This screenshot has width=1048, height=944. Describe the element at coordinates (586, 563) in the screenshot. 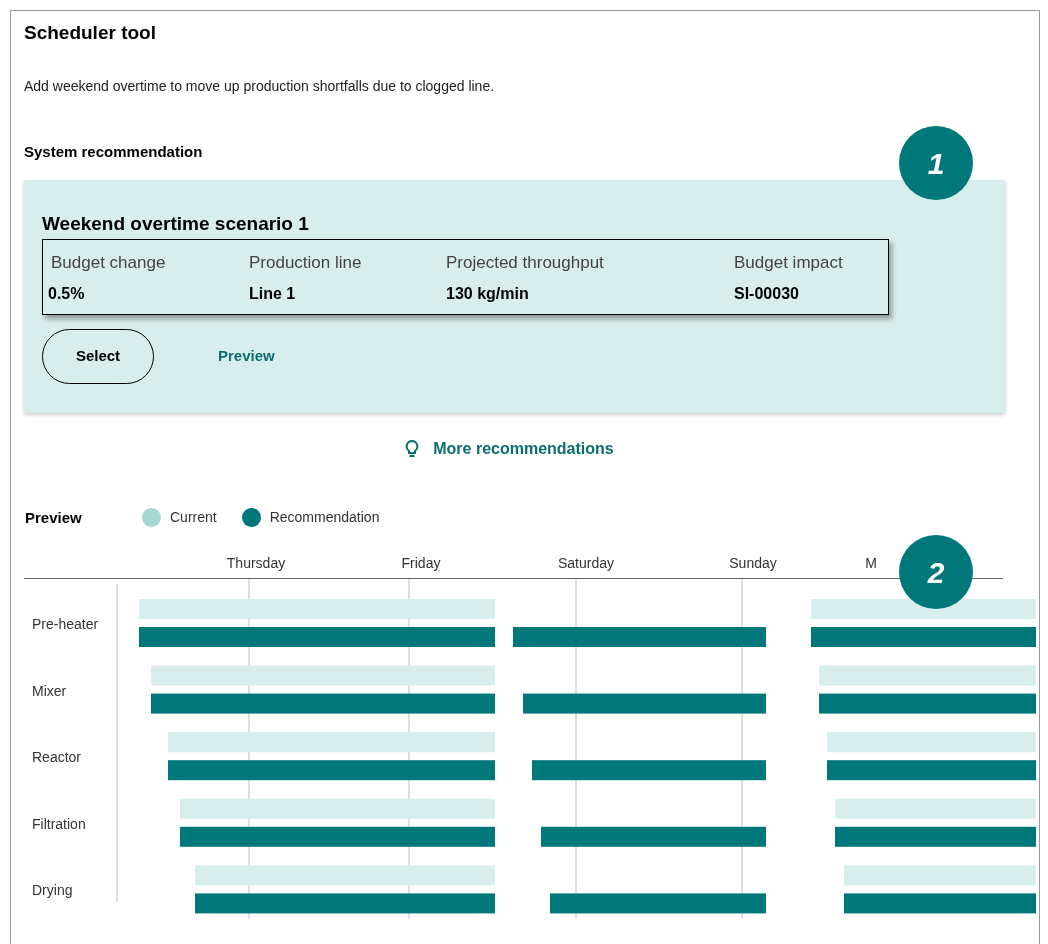

I see `day-label: Saturday` at that location.